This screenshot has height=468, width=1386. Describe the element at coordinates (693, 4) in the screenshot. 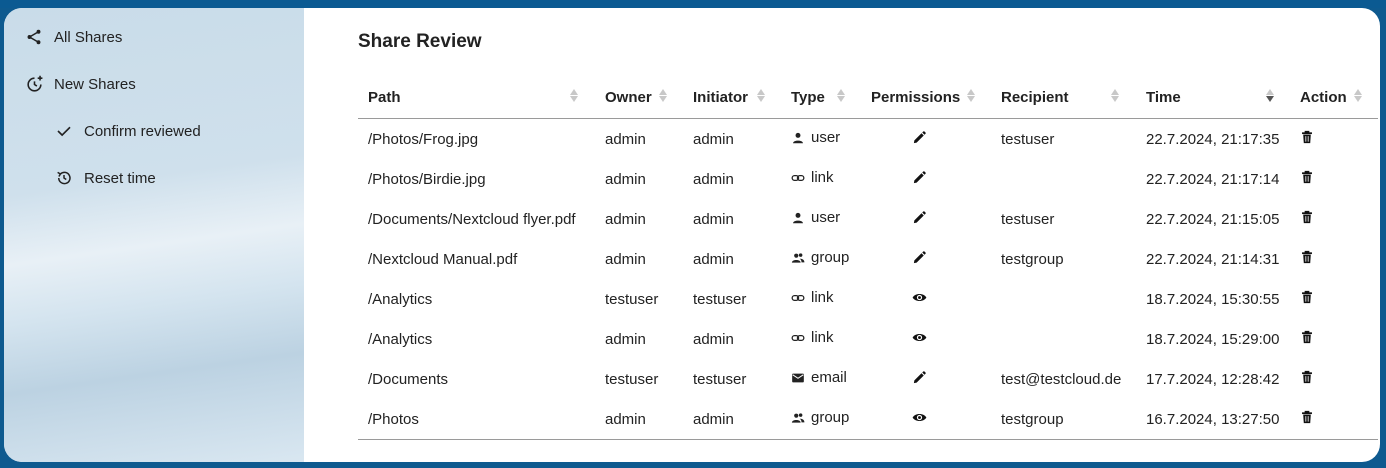

I see `header-strip` at that location.